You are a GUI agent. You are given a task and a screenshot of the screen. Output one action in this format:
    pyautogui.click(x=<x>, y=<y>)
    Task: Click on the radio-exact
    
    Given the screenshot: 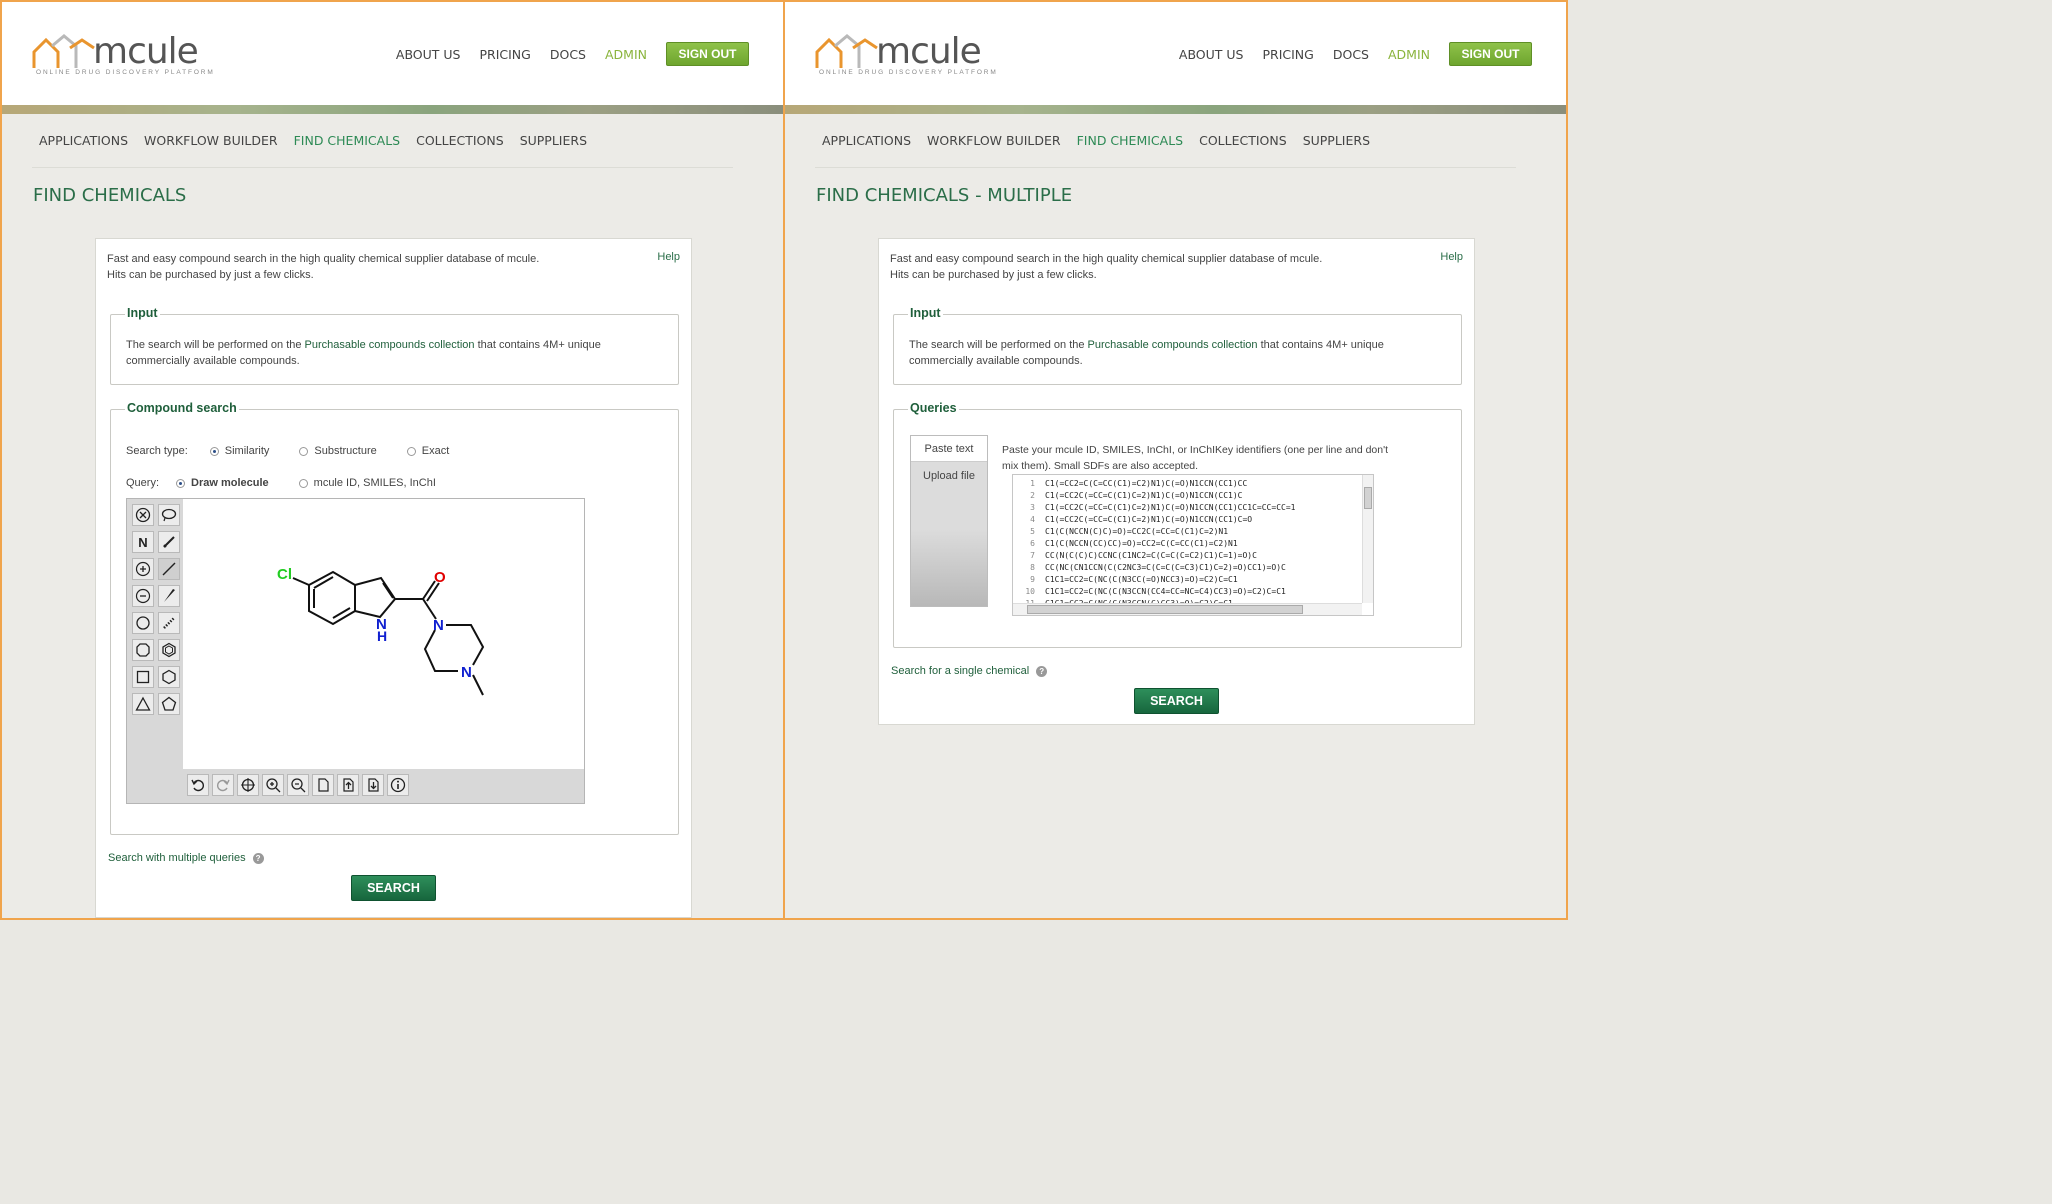 What is the action you would take?
    pyautogui.click(x=411, y=451)
    